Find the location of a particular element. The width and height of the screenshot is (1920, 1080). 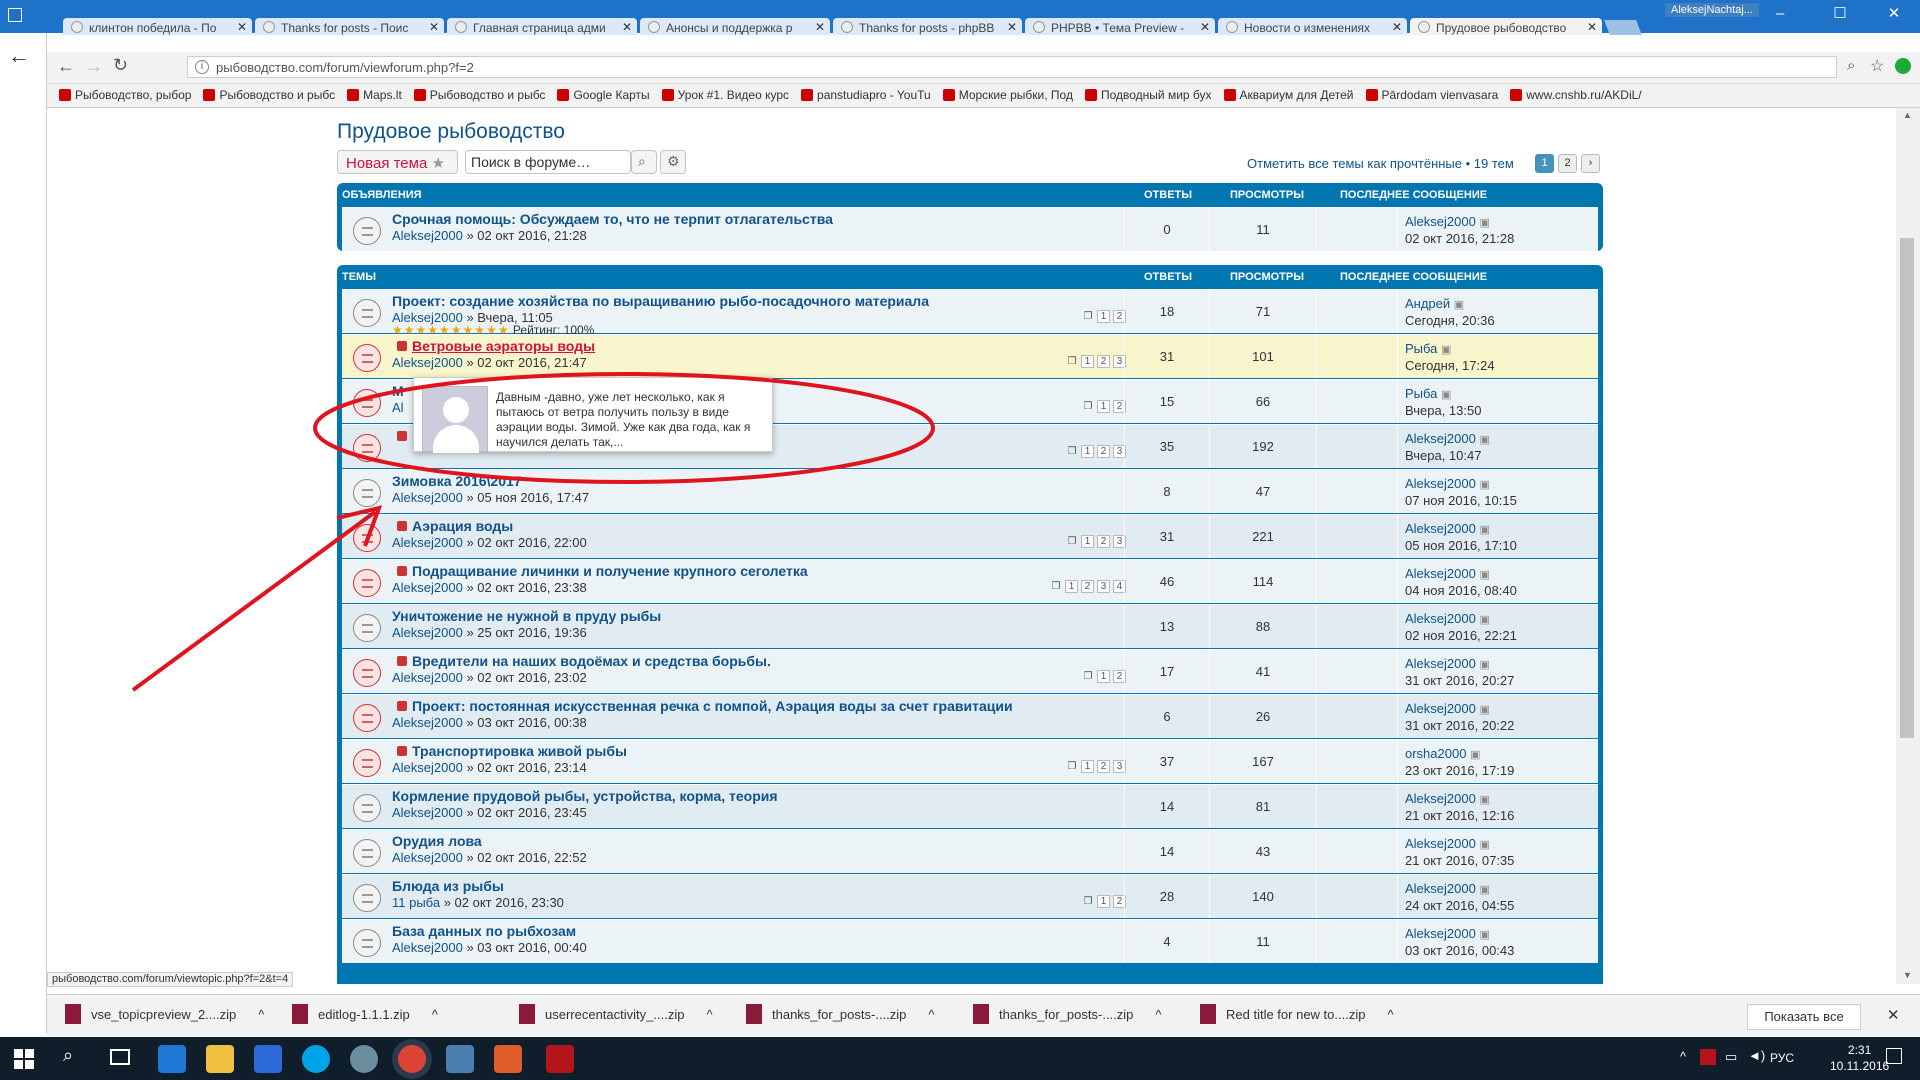

download-filename: vse_topicpreview_2....zip is located at coordinates (164, 1014).